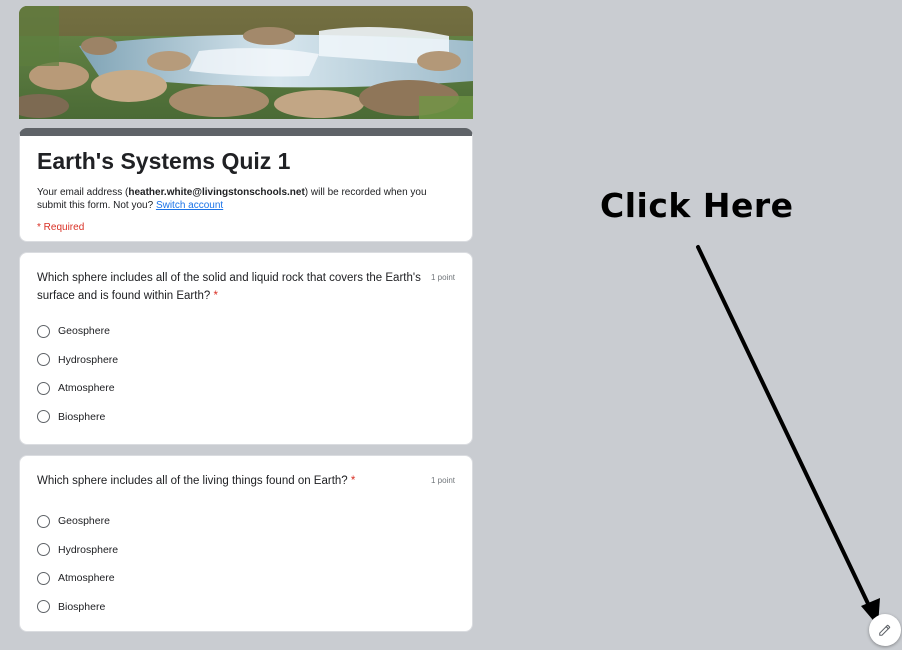 The image size is (902, 650). I want to click on user-email: heather.white@livingstonschools.net, so click(216, 192).